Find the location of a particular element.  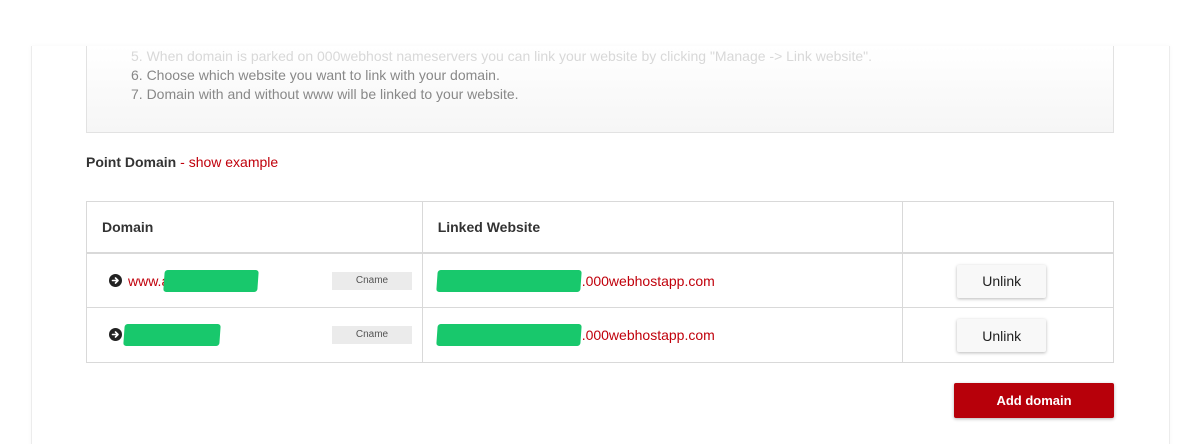

table-row: www.a Cname .000webhostapp.com Unlink is located at coordinates (600, 280).